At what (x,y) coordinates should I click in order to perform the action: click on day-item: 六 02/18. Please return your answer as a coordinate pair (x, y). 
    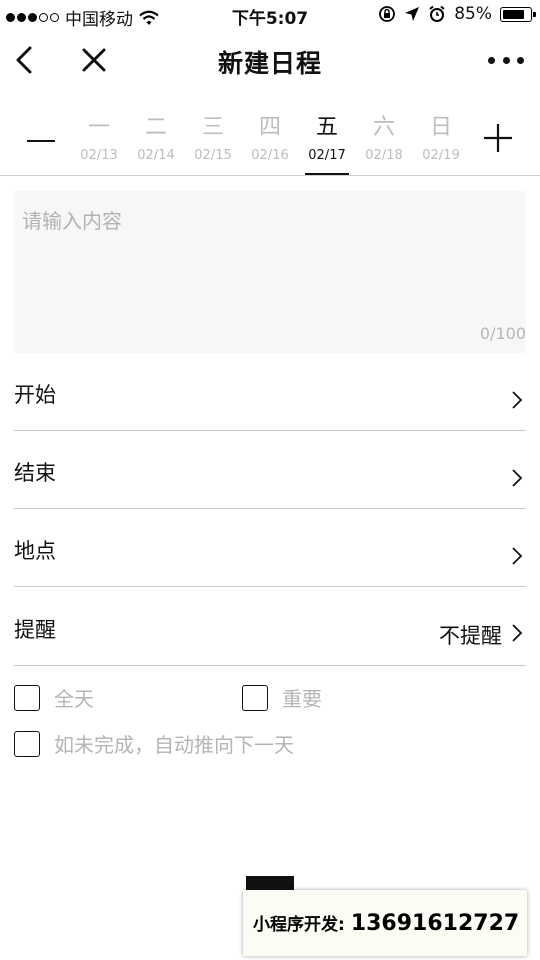
    Looking at the image, I should click on (384, 138).